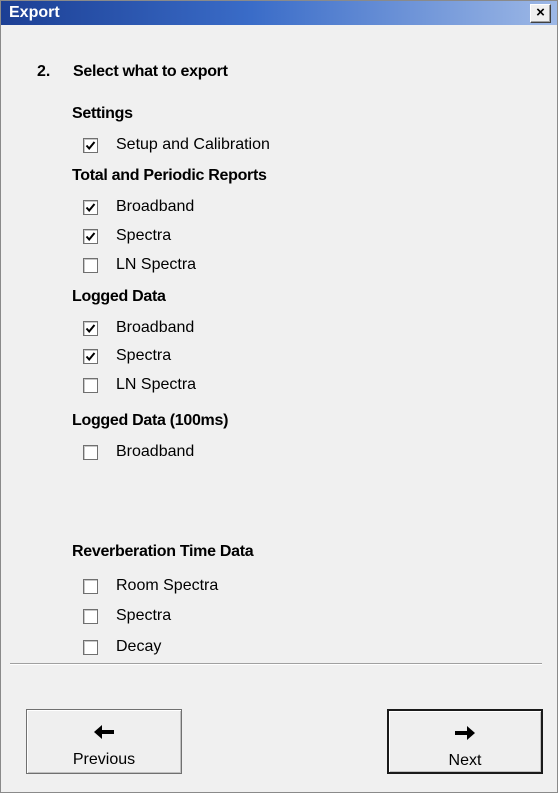  I want to click on close-icon: ×, so click(540, 12).